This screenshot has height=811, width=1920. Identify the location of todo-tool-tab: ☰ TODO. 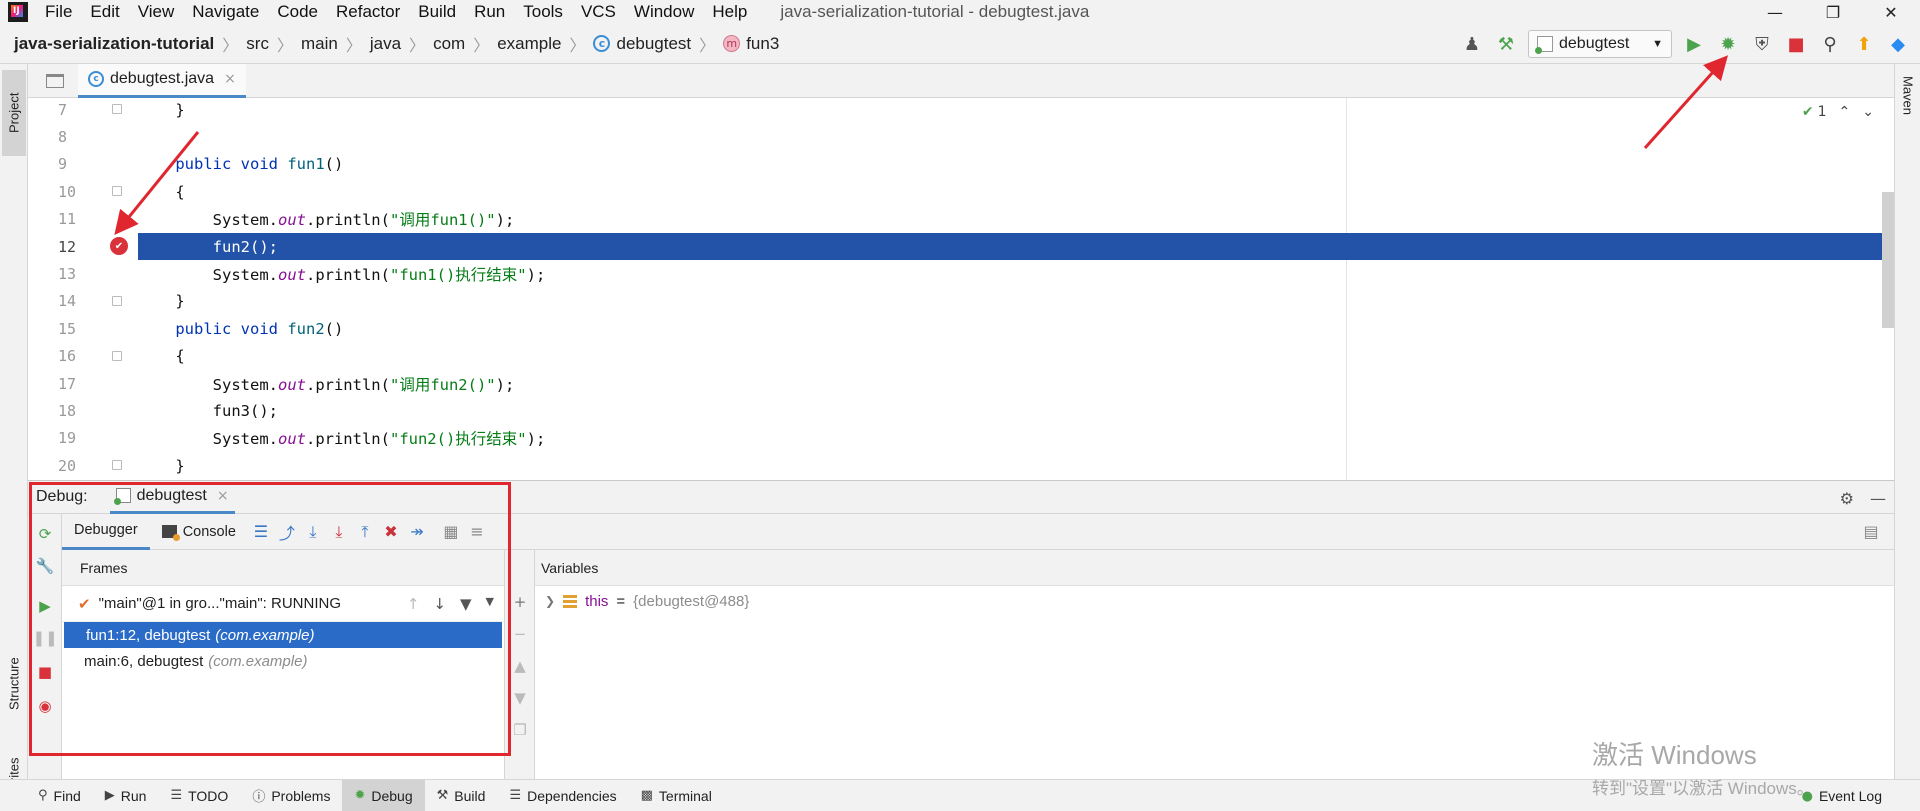
(199, 795).